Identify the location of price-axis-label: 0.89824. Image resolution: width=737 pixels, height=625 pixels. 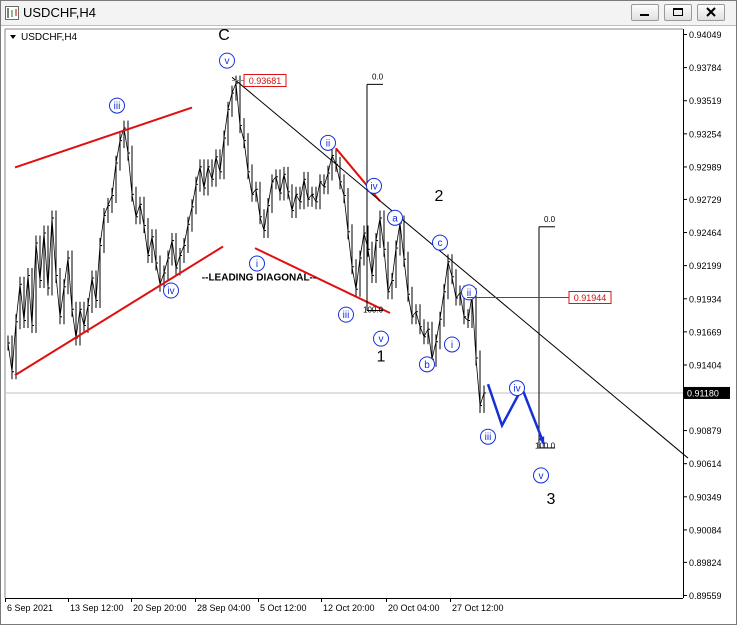
(705, 563).